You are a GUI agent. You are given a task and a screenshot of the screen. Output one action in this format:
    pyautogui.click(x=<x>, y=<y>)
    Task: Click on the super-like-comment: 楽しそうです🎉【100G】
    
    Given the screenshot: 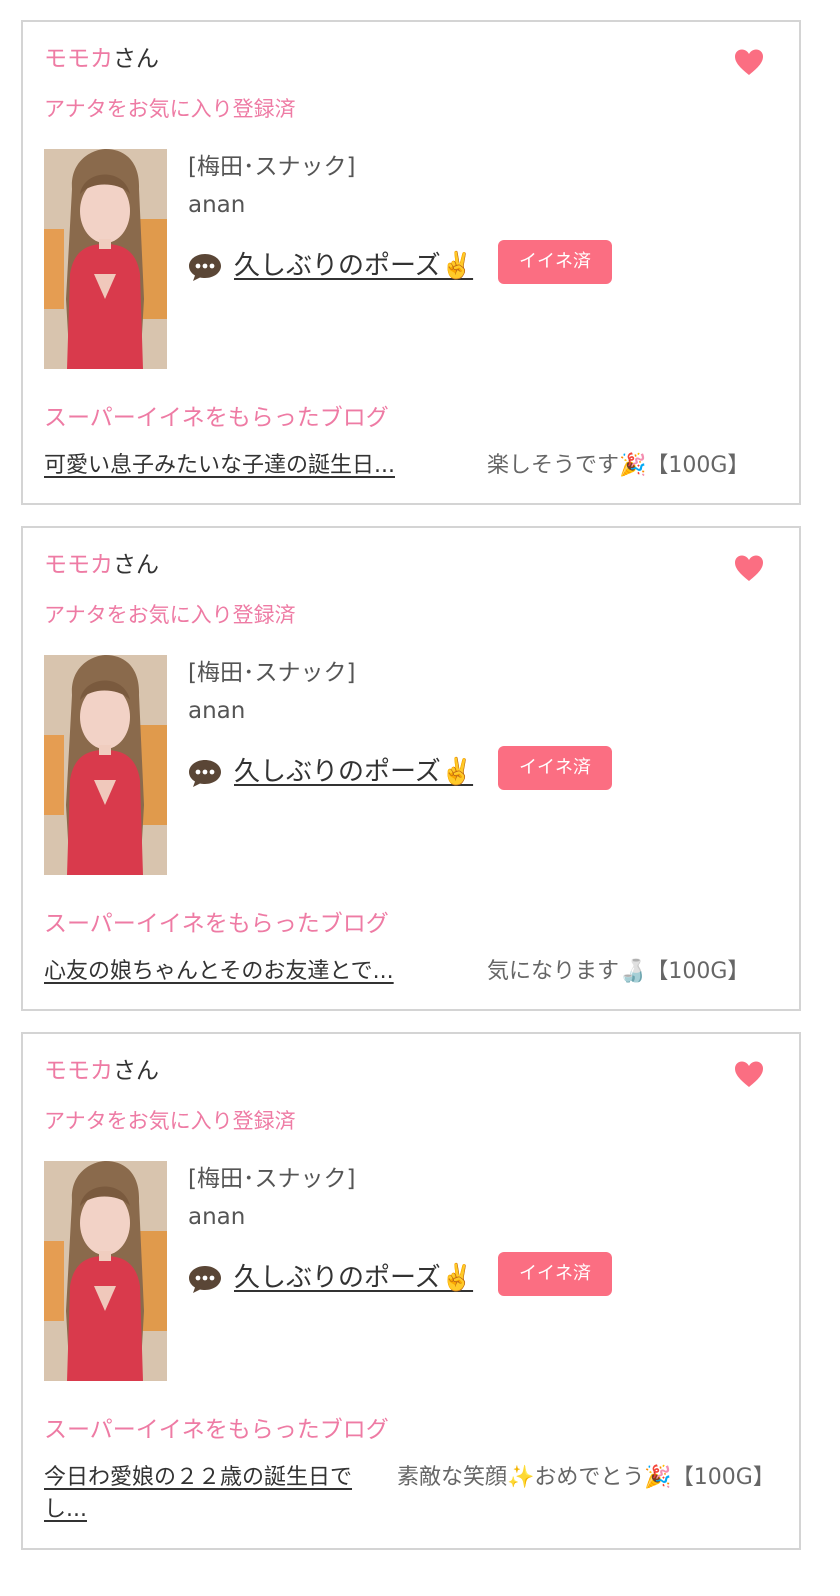 What is the action you would take?
    pyautogui.click(x=618, y=465)
    